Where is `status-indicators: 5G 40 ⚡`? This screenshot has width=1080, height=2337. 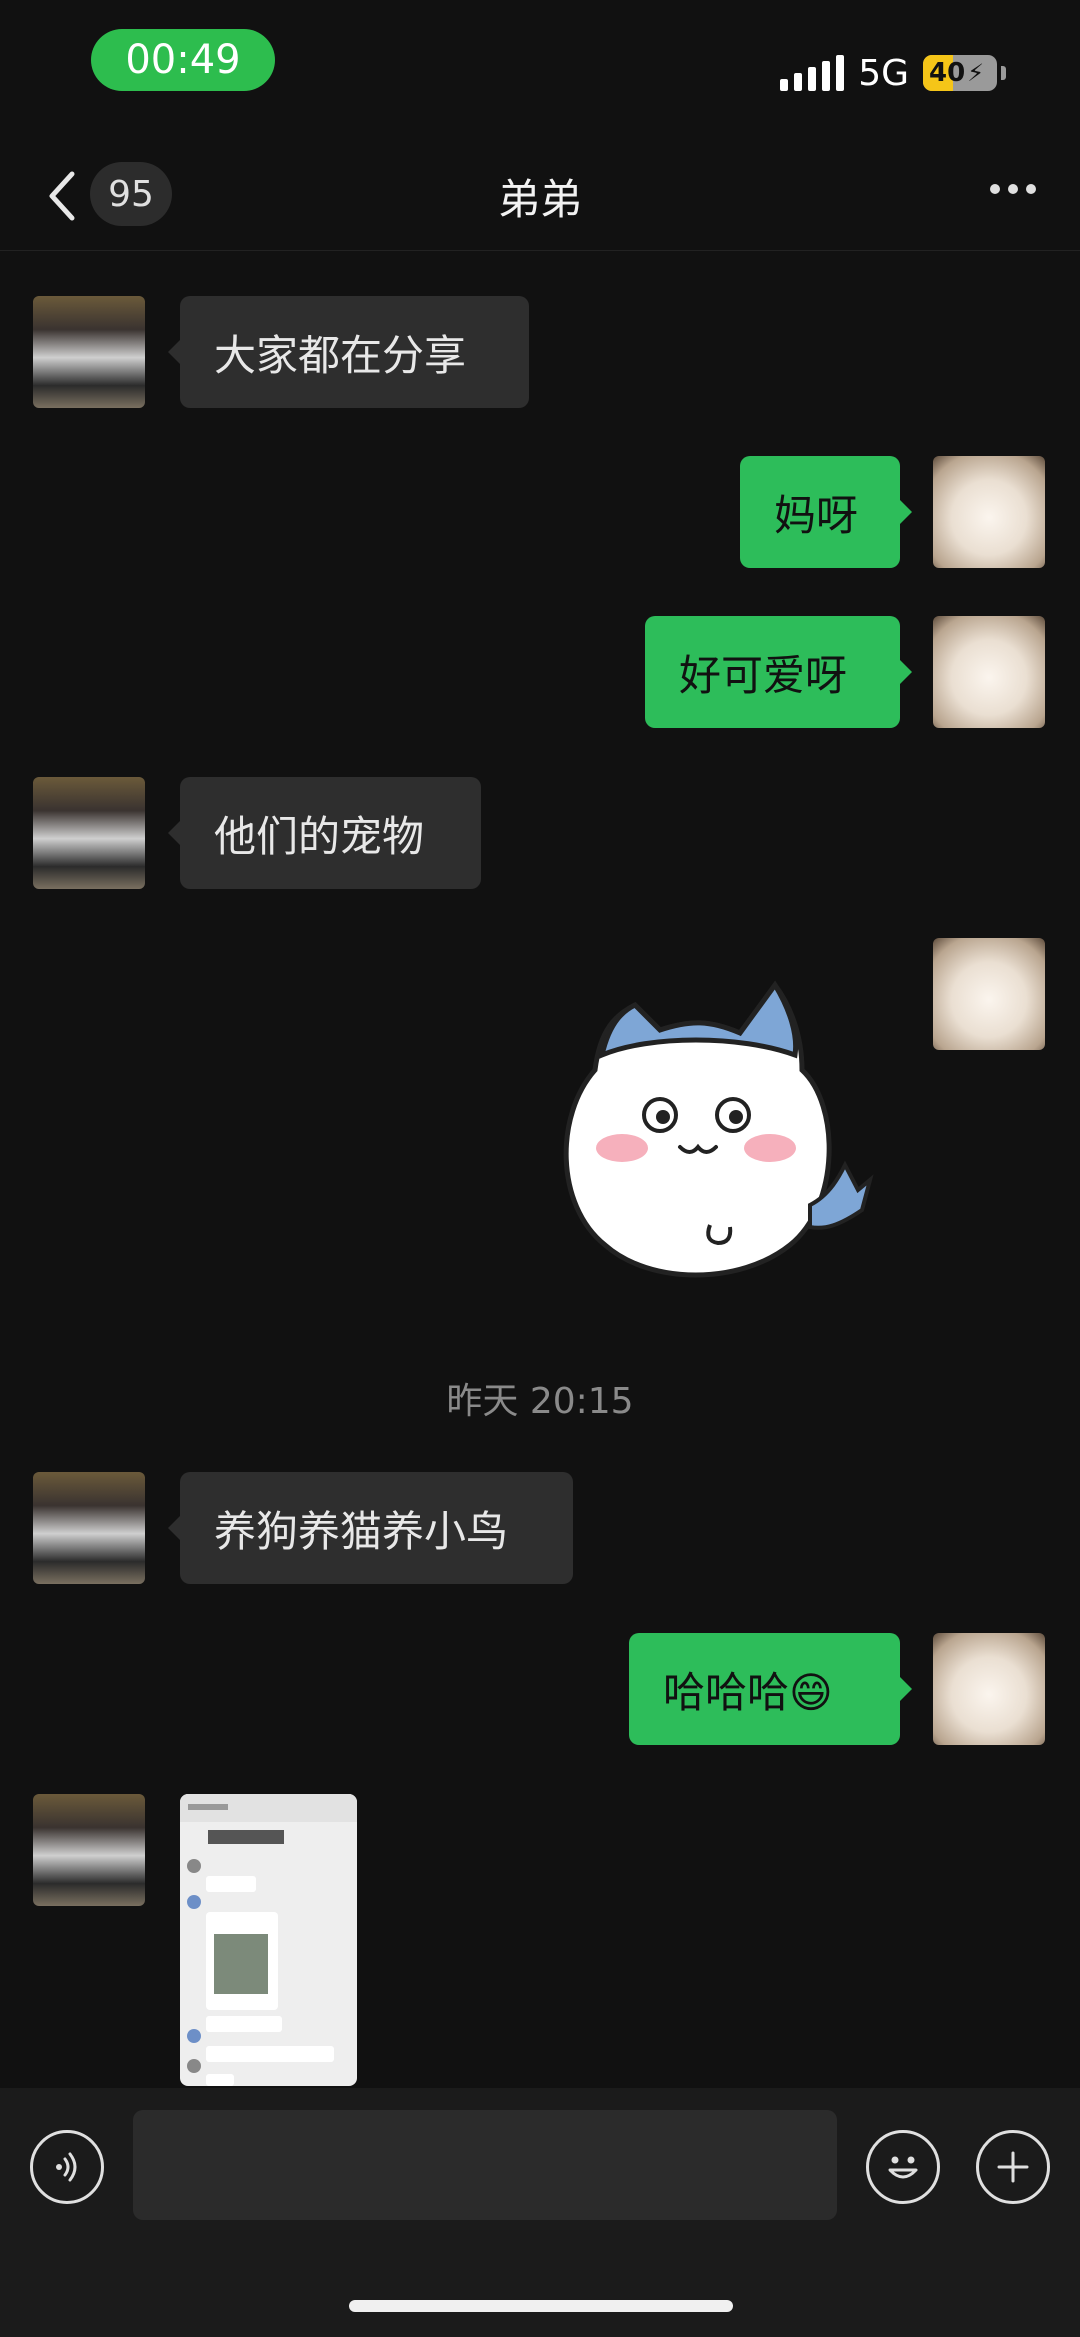 status-indicators: 5G 40 ⚡ is located at coordinates (893, 73).